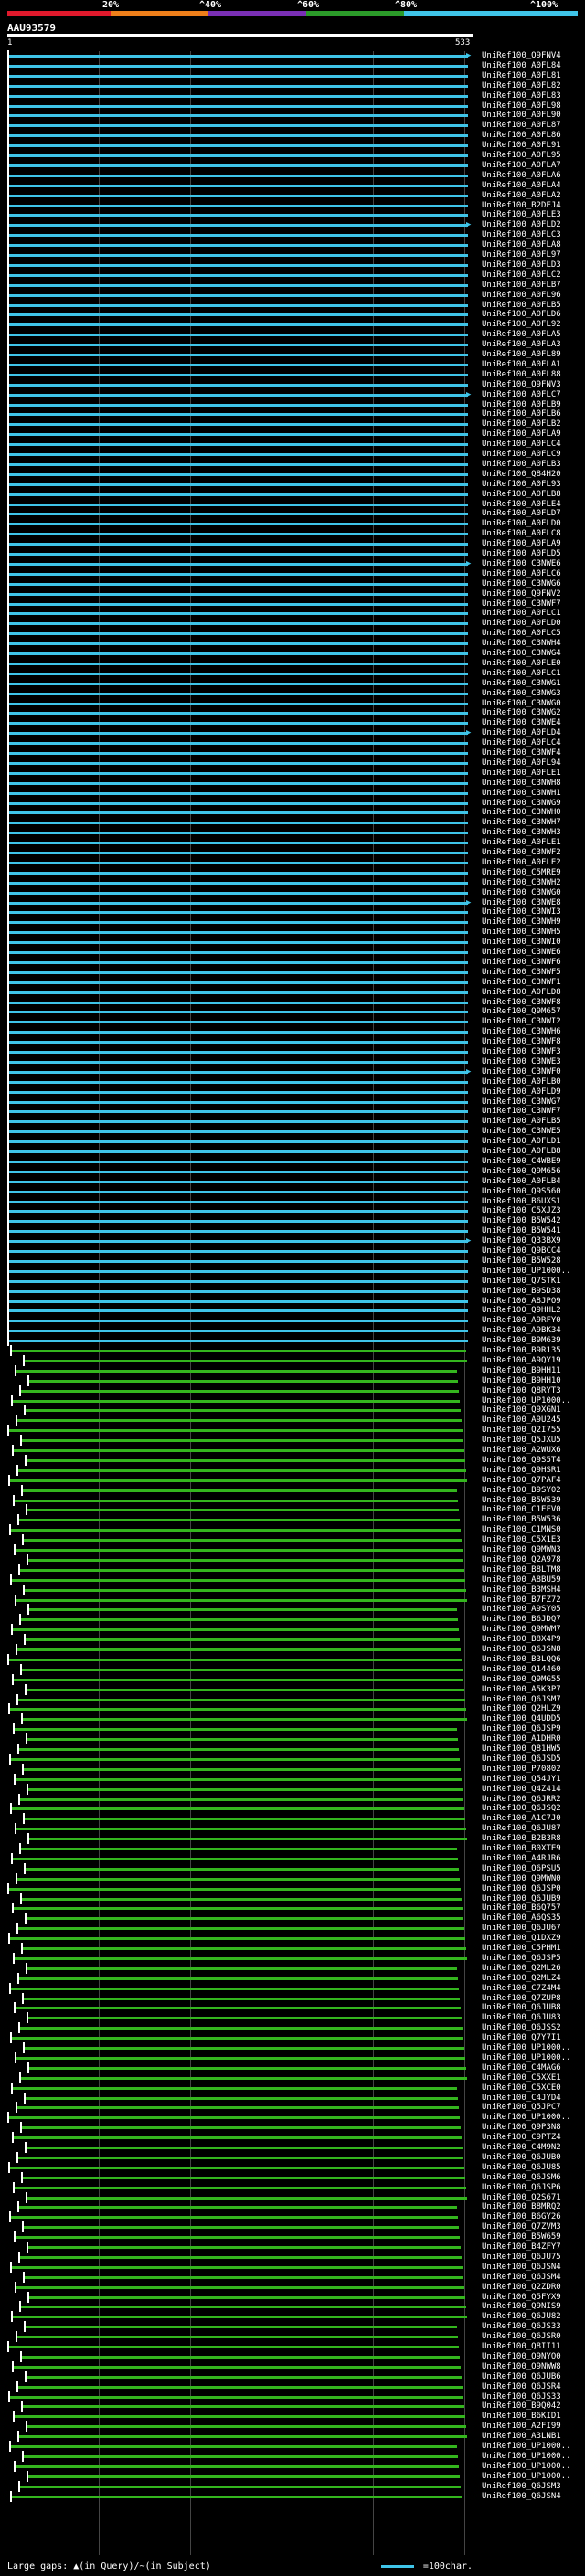 The height and width of the screenshot is (2576, 585). Describe the element at coordinates (521, 1979) in the screenshot. I see `hit-label: UniRef100_Q2MLZ4` at that location.